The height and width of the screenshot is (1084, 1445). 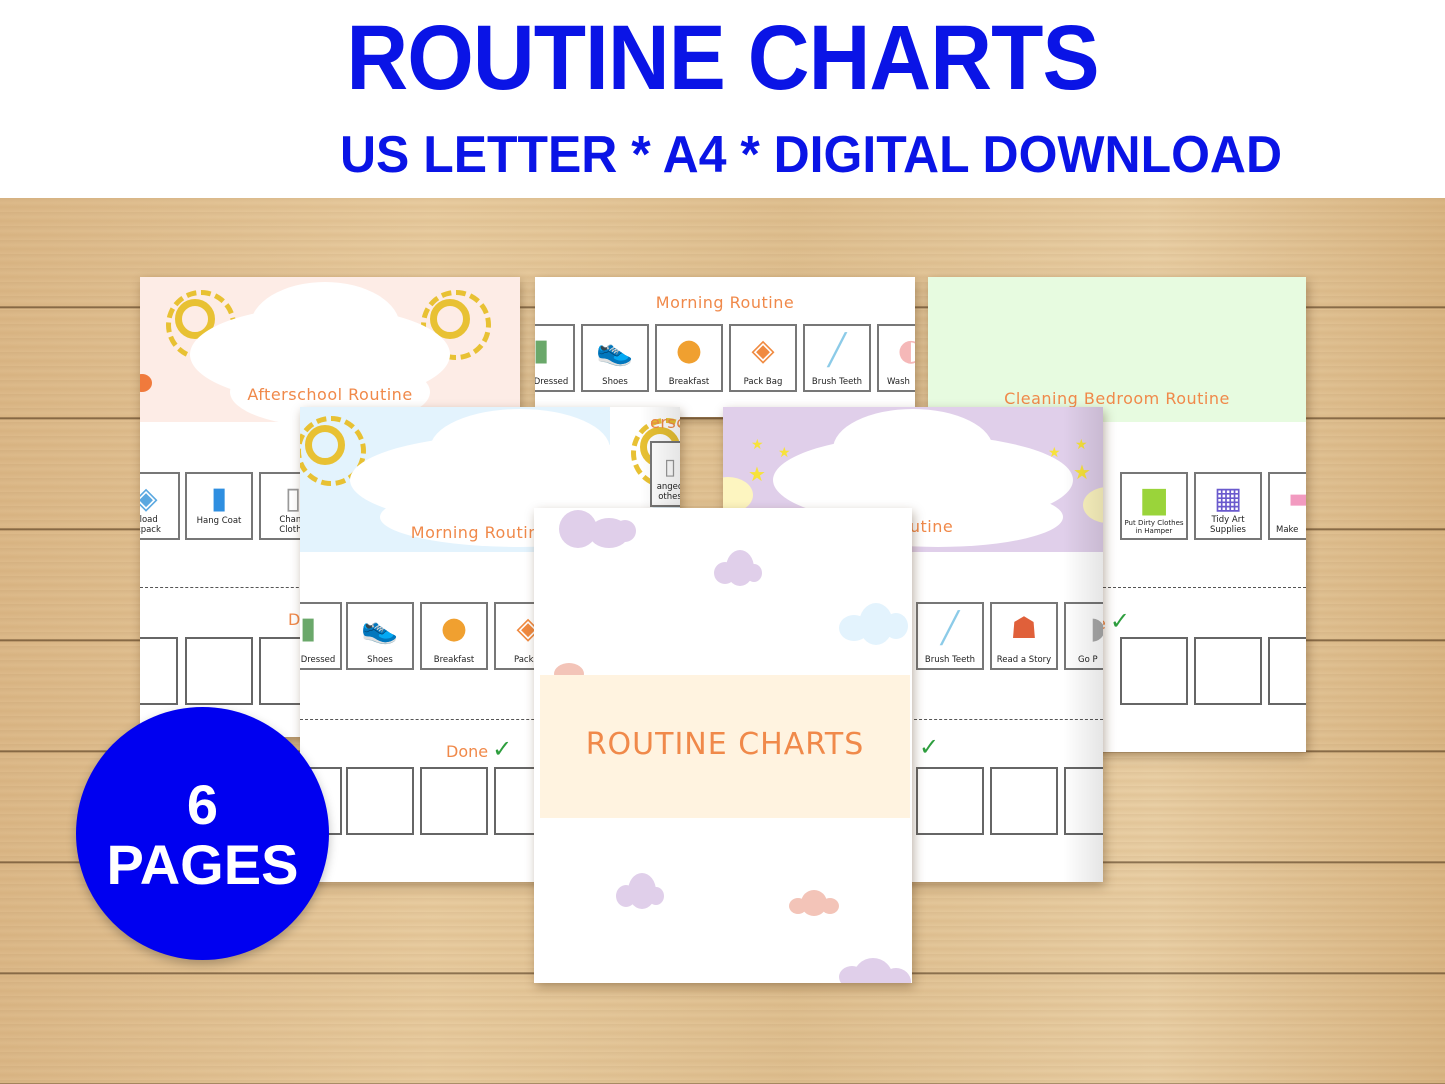 What do you see at coordinates (670, 467) in the screenshot?
I see `clothes-icon: ▯` at bounding box center [670, 467].